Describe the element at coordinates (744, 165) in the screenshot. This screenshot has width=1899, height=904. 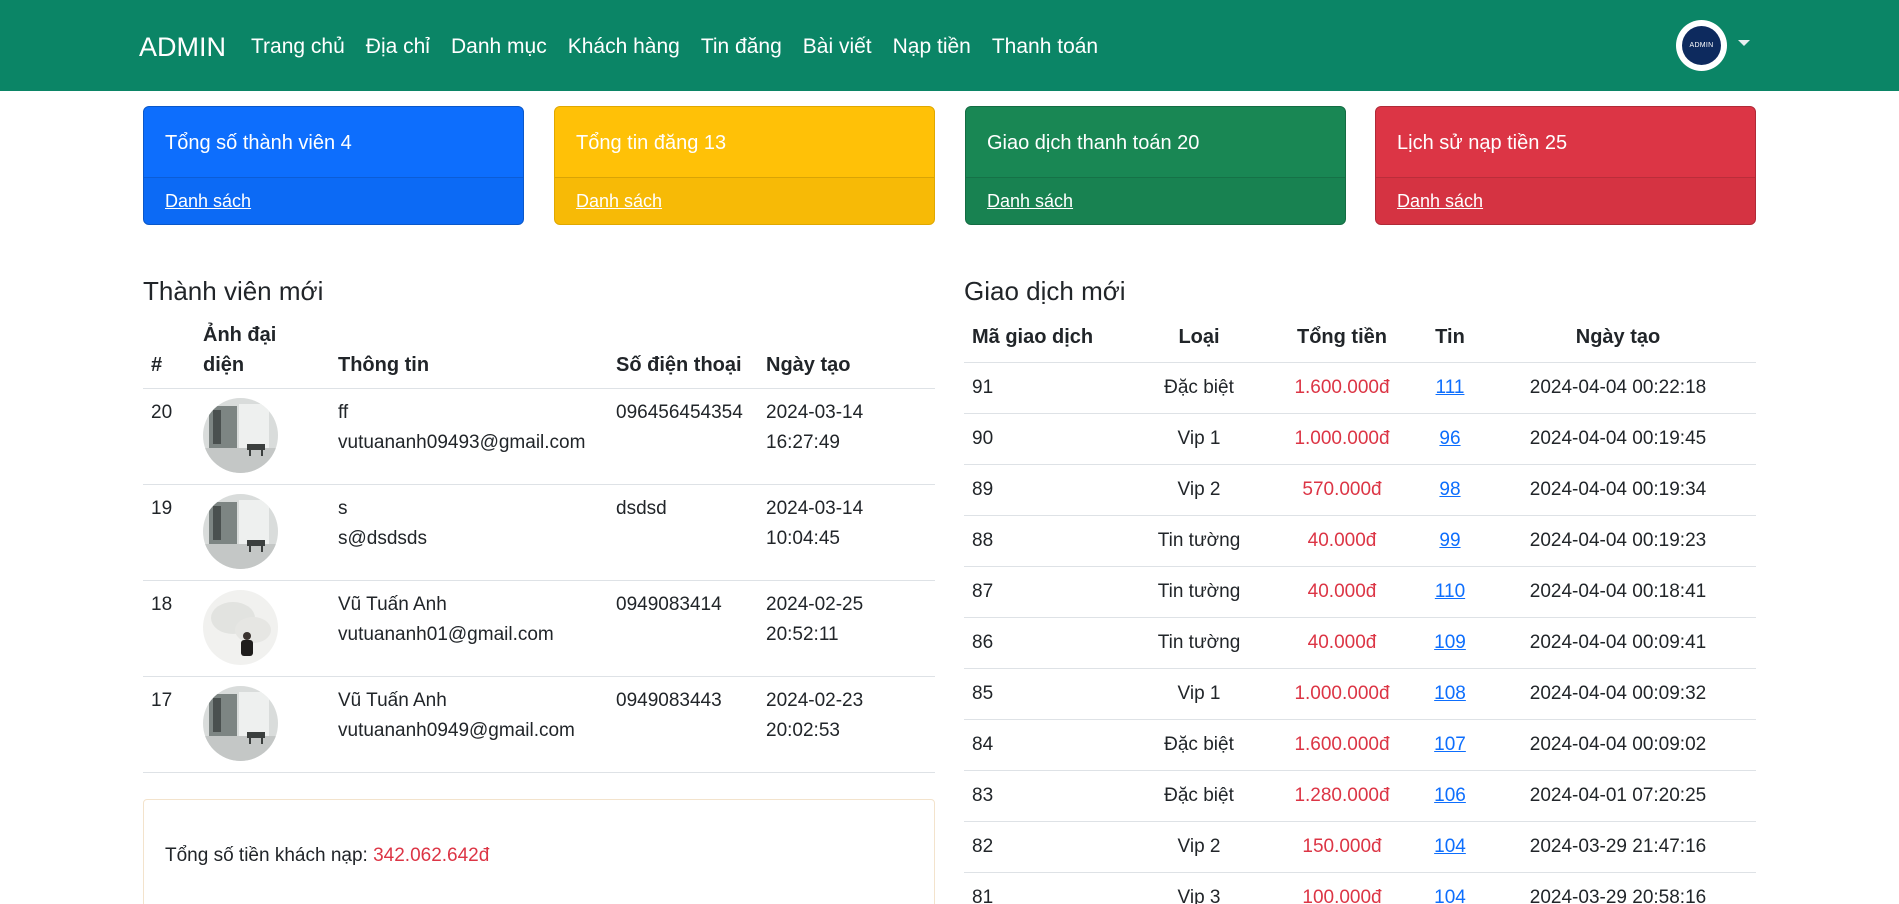
I see `card-posts: Tổng tin đăng 13 Danh sách` at that location.